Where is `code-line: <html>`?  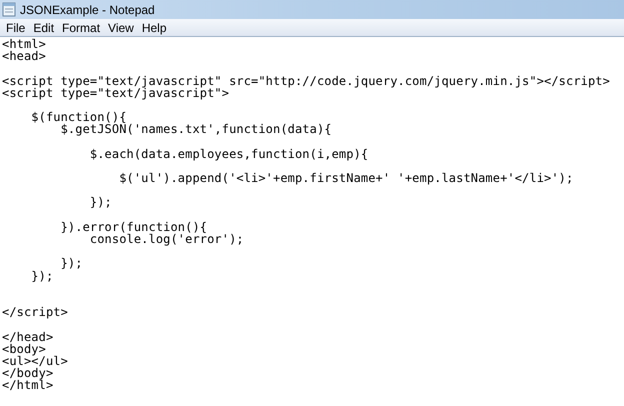
code-line: <html> is located at coordinates (24, 44).